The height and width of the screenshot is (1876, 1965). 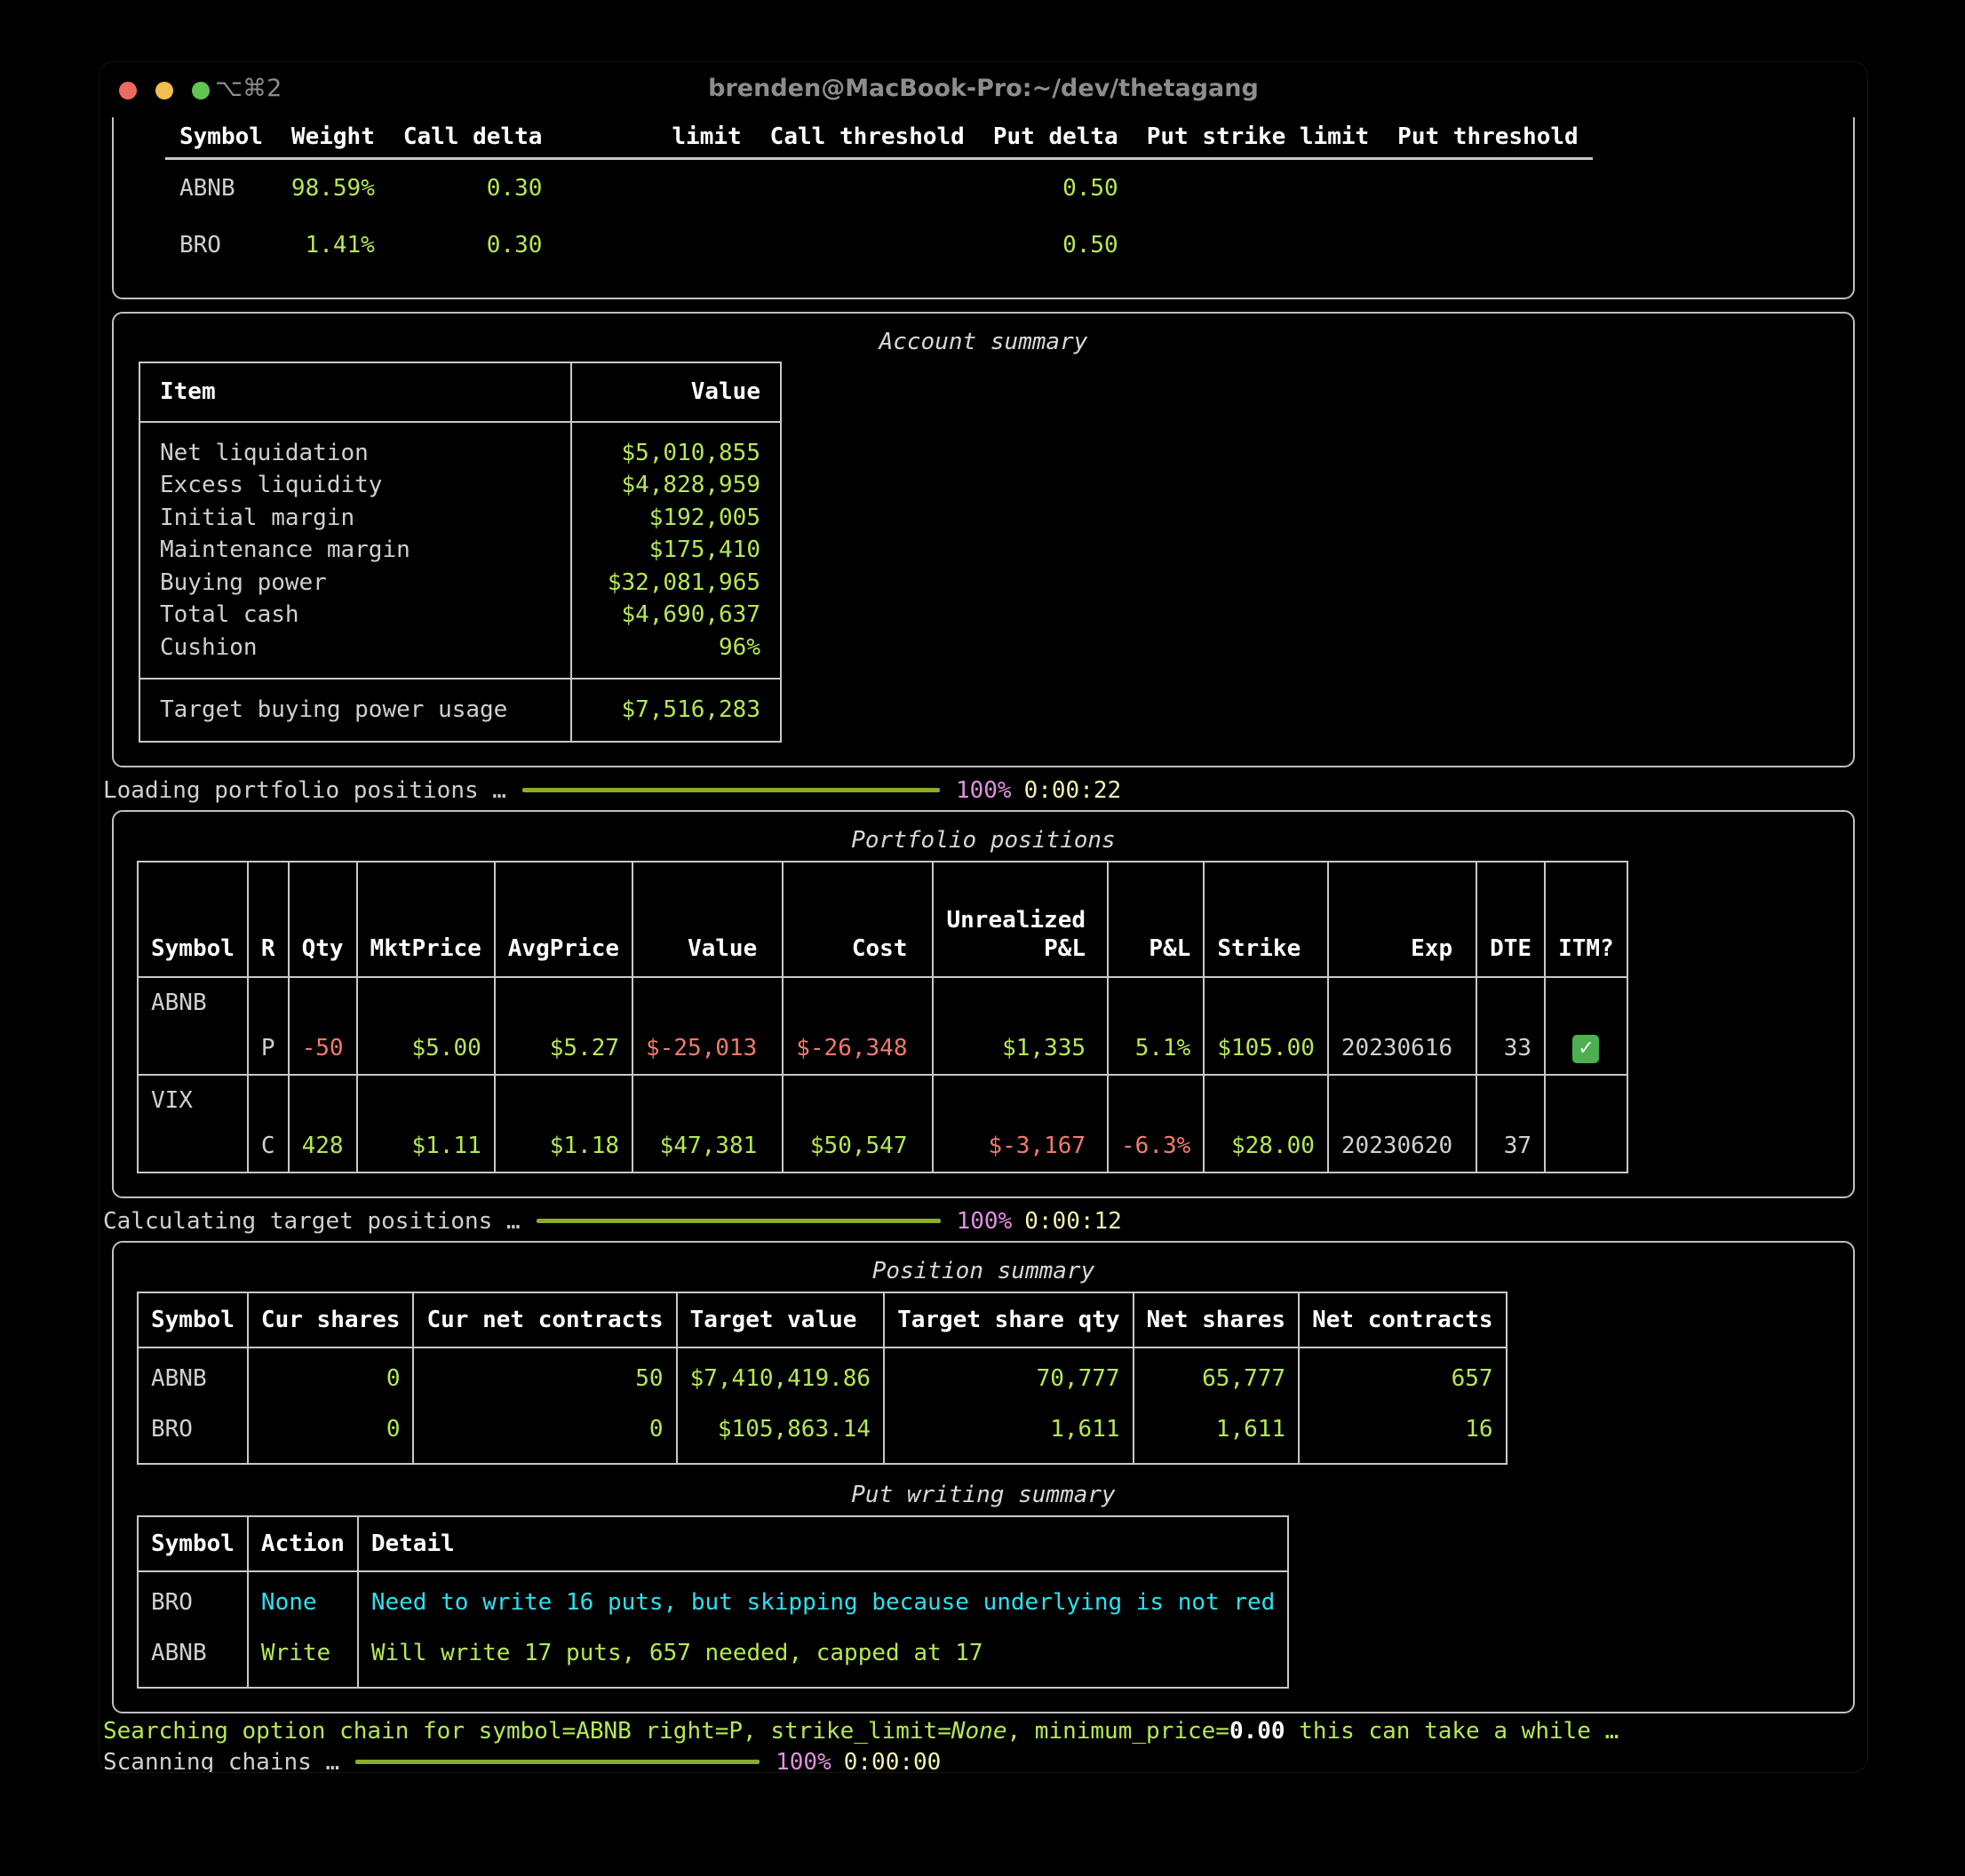 I want to click on progress-elapsed: 0:00:12, so click(x=1073, y=1221).